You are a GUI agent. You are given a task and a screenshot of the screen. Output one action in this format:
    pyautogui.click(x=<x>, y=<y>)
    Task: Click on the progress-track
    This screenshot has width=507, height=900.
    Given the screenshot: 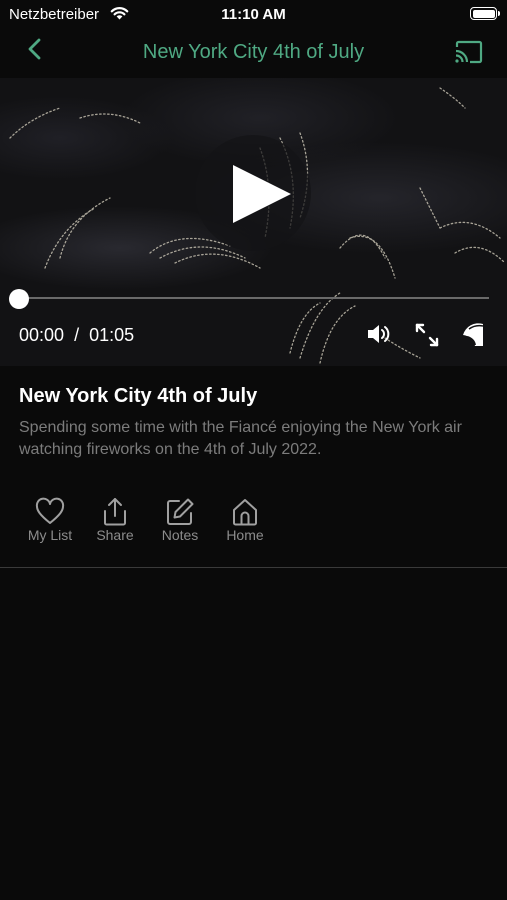 What is the action you would take?
    pyautogui.click(x=254, y=298)
    